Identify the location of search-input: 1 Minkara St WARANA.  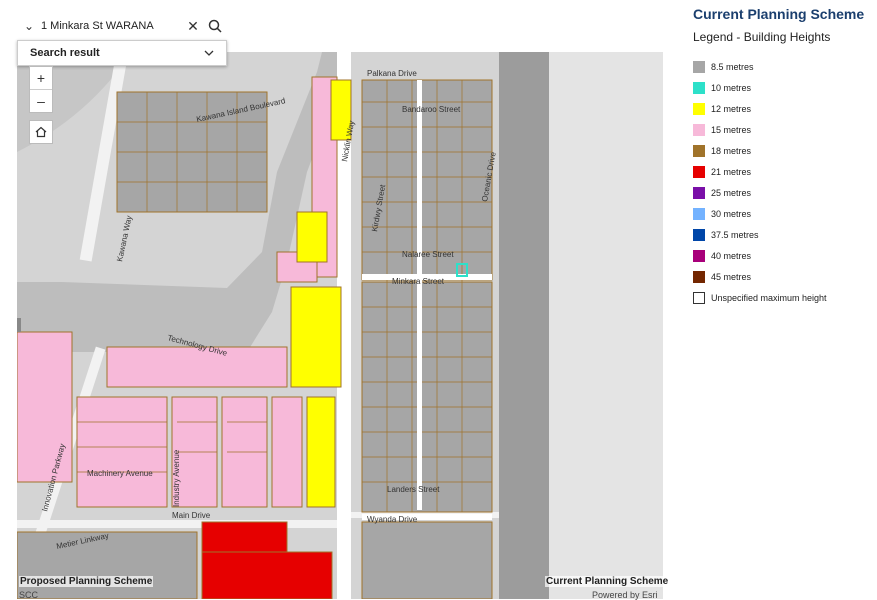
(112, 26).